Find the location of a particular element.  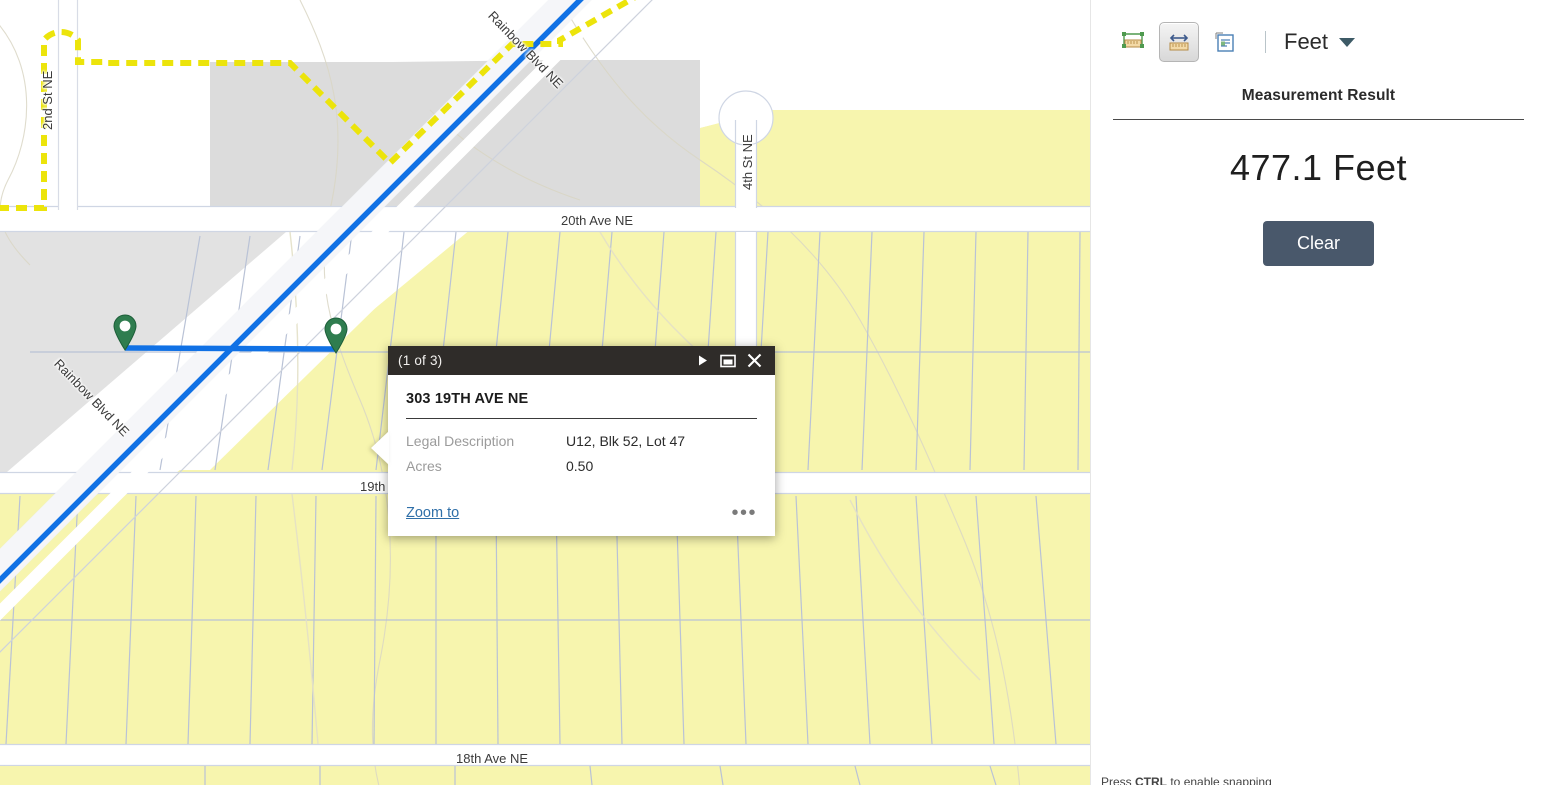

attribute-row: Legal Description U12, Blk 52, Lot 47 is located at coordinates (581, 441).